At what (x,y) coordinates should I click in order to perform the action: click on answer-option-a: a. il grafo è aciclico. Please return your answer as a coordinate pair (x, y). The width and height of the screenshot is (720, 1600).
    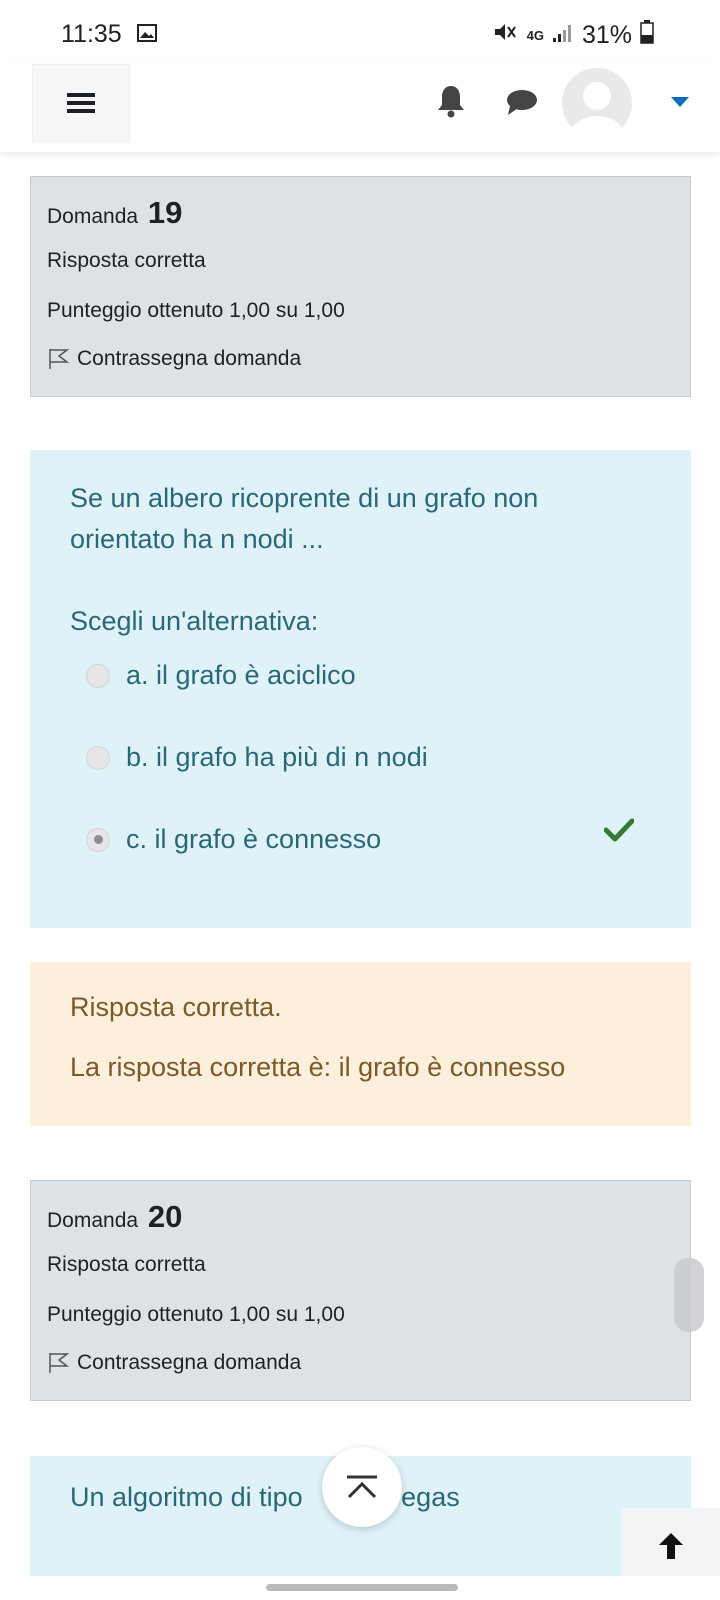
    Looking at the image, I should click on (221, 675).